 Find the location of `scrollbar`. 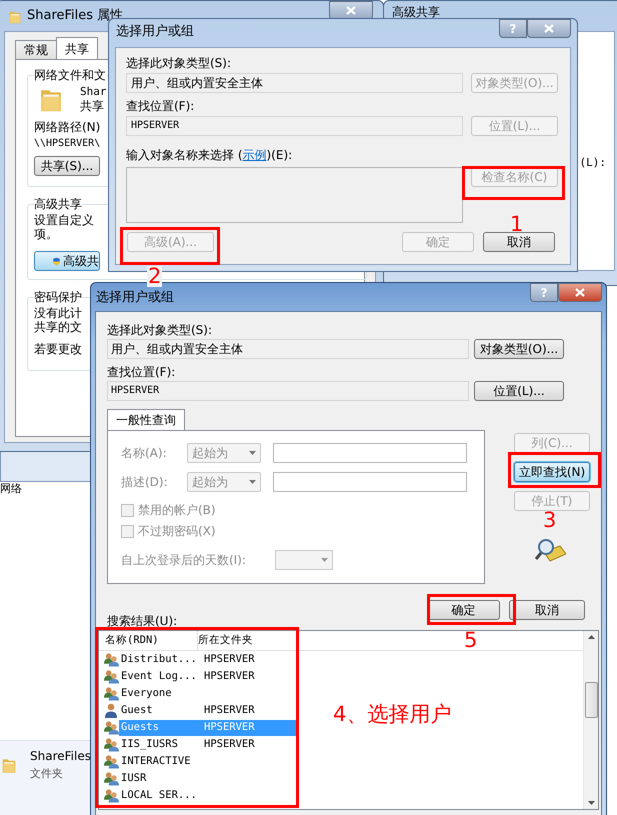

scrollbar is located at coordinates (590, 720).